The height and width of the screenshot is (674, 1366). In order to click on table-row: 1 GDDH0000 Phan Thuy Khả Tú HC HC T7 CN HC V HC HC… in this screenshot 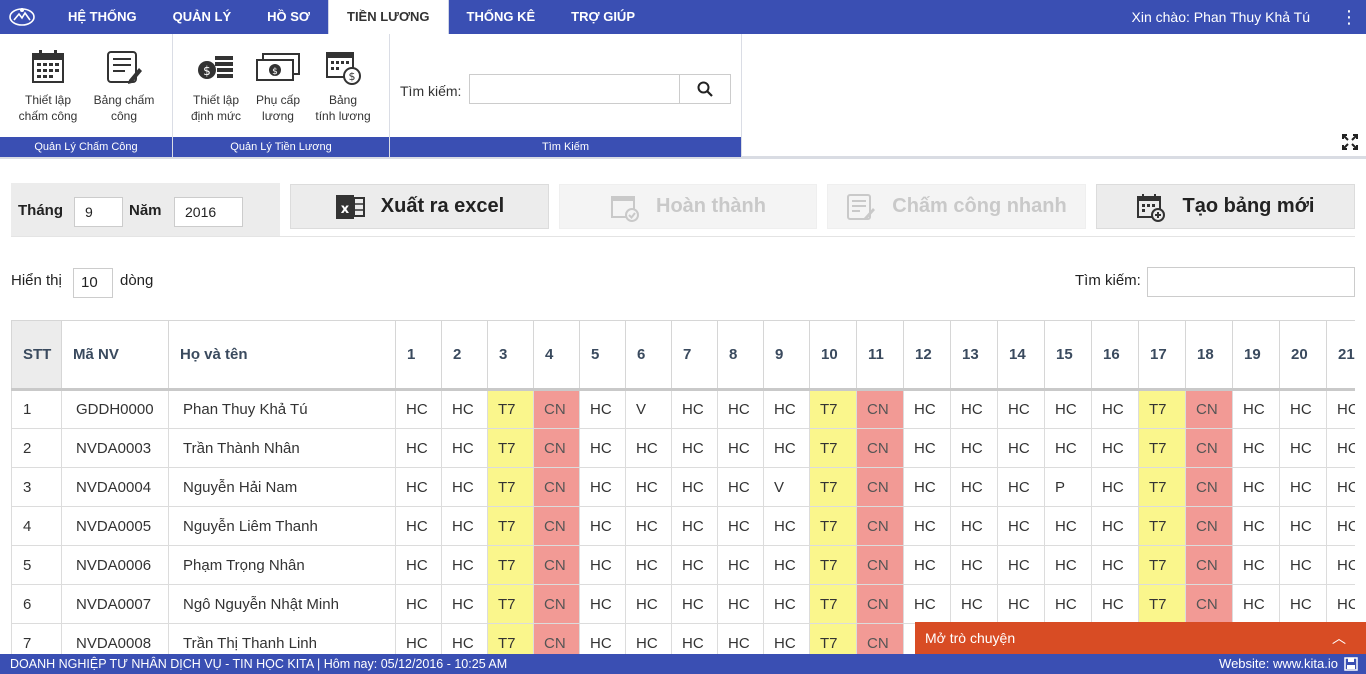, I will do `click(683, 409)`.